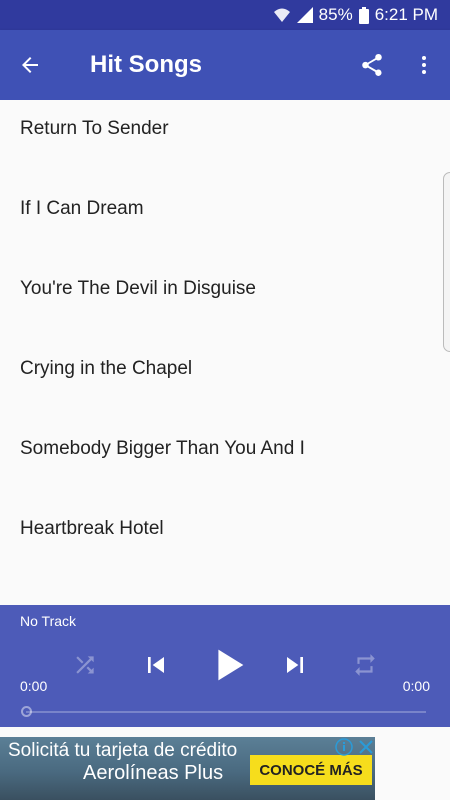 The image size is (450, 800). I want to click on more-vert-icon, so click(424, 65).